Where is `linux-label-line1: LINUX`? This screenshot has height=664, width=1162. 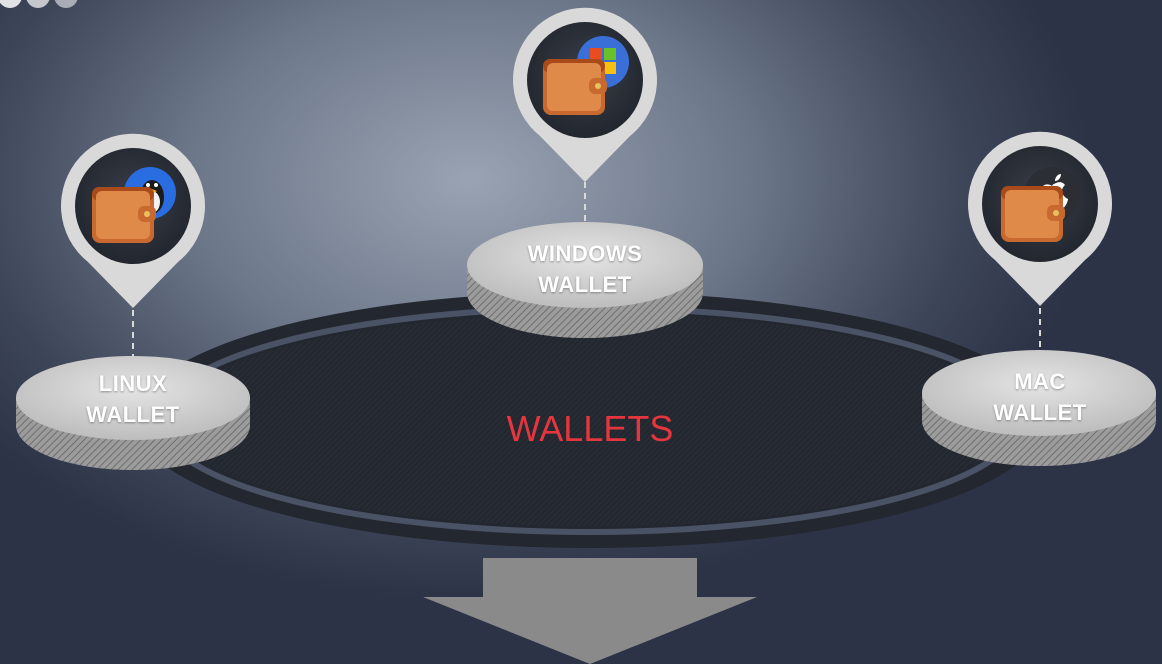 linux-label-line1: LINUX is located at coordinates (133, 383).